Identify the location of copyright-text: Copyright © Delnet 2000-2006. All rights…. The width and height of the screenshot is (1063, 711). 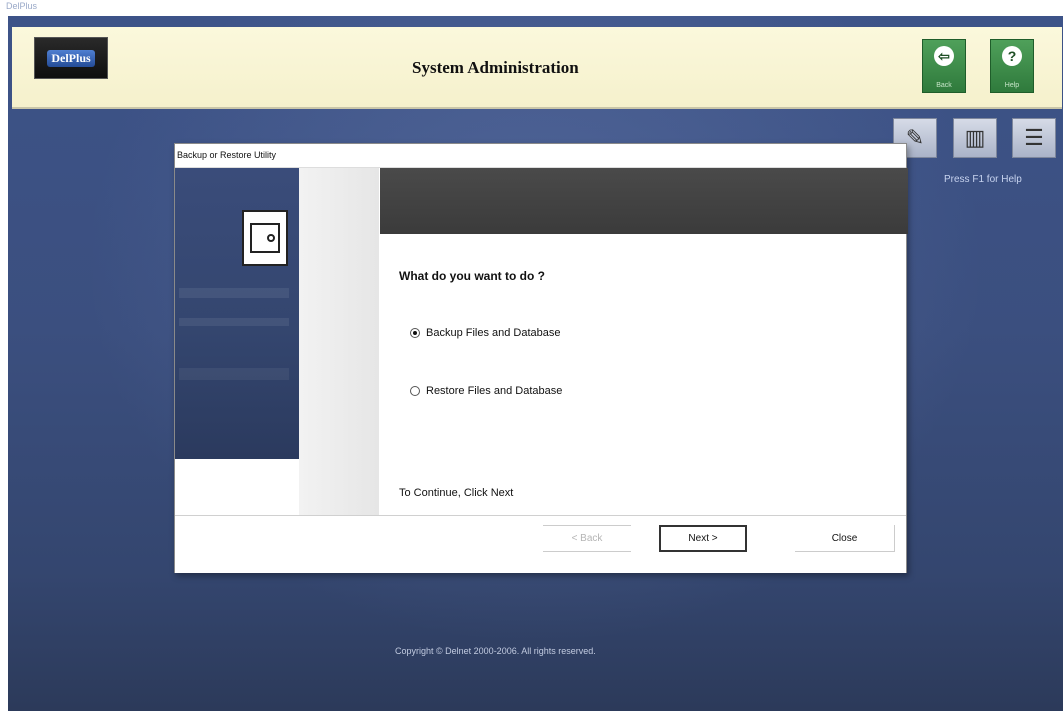
(495, 651).